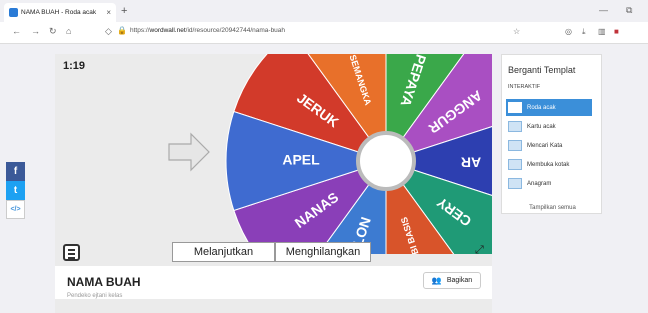  Describe the element at coordinates (515, 145) in the screenshot. I see `wordsearch-icon` at that location.